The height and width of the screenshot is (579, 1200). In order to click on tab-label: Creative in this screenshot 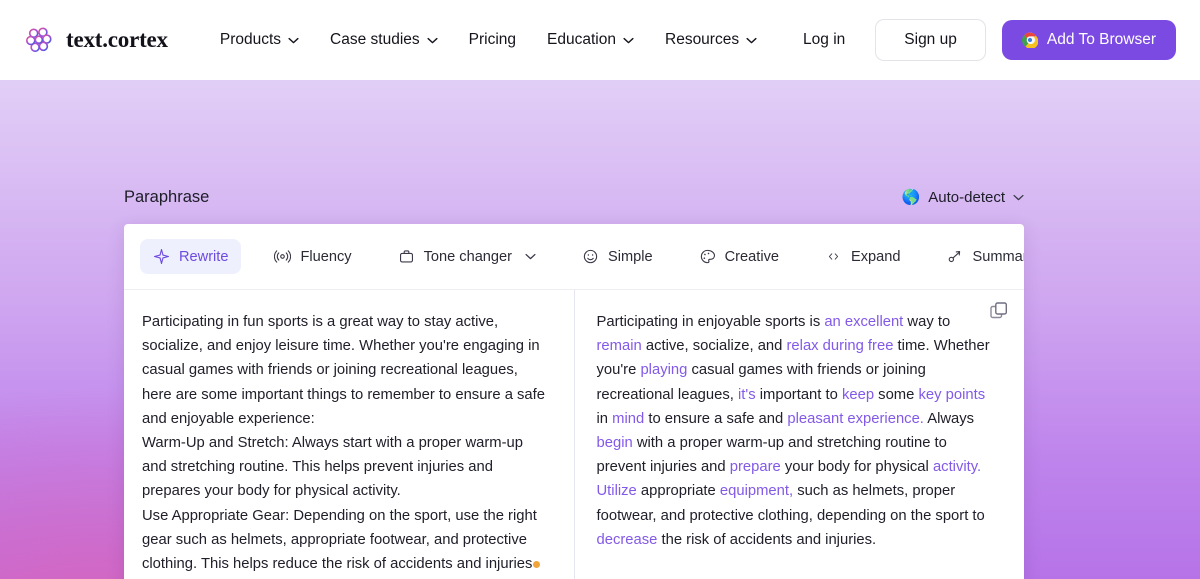, I will do `click(751, 256)`.